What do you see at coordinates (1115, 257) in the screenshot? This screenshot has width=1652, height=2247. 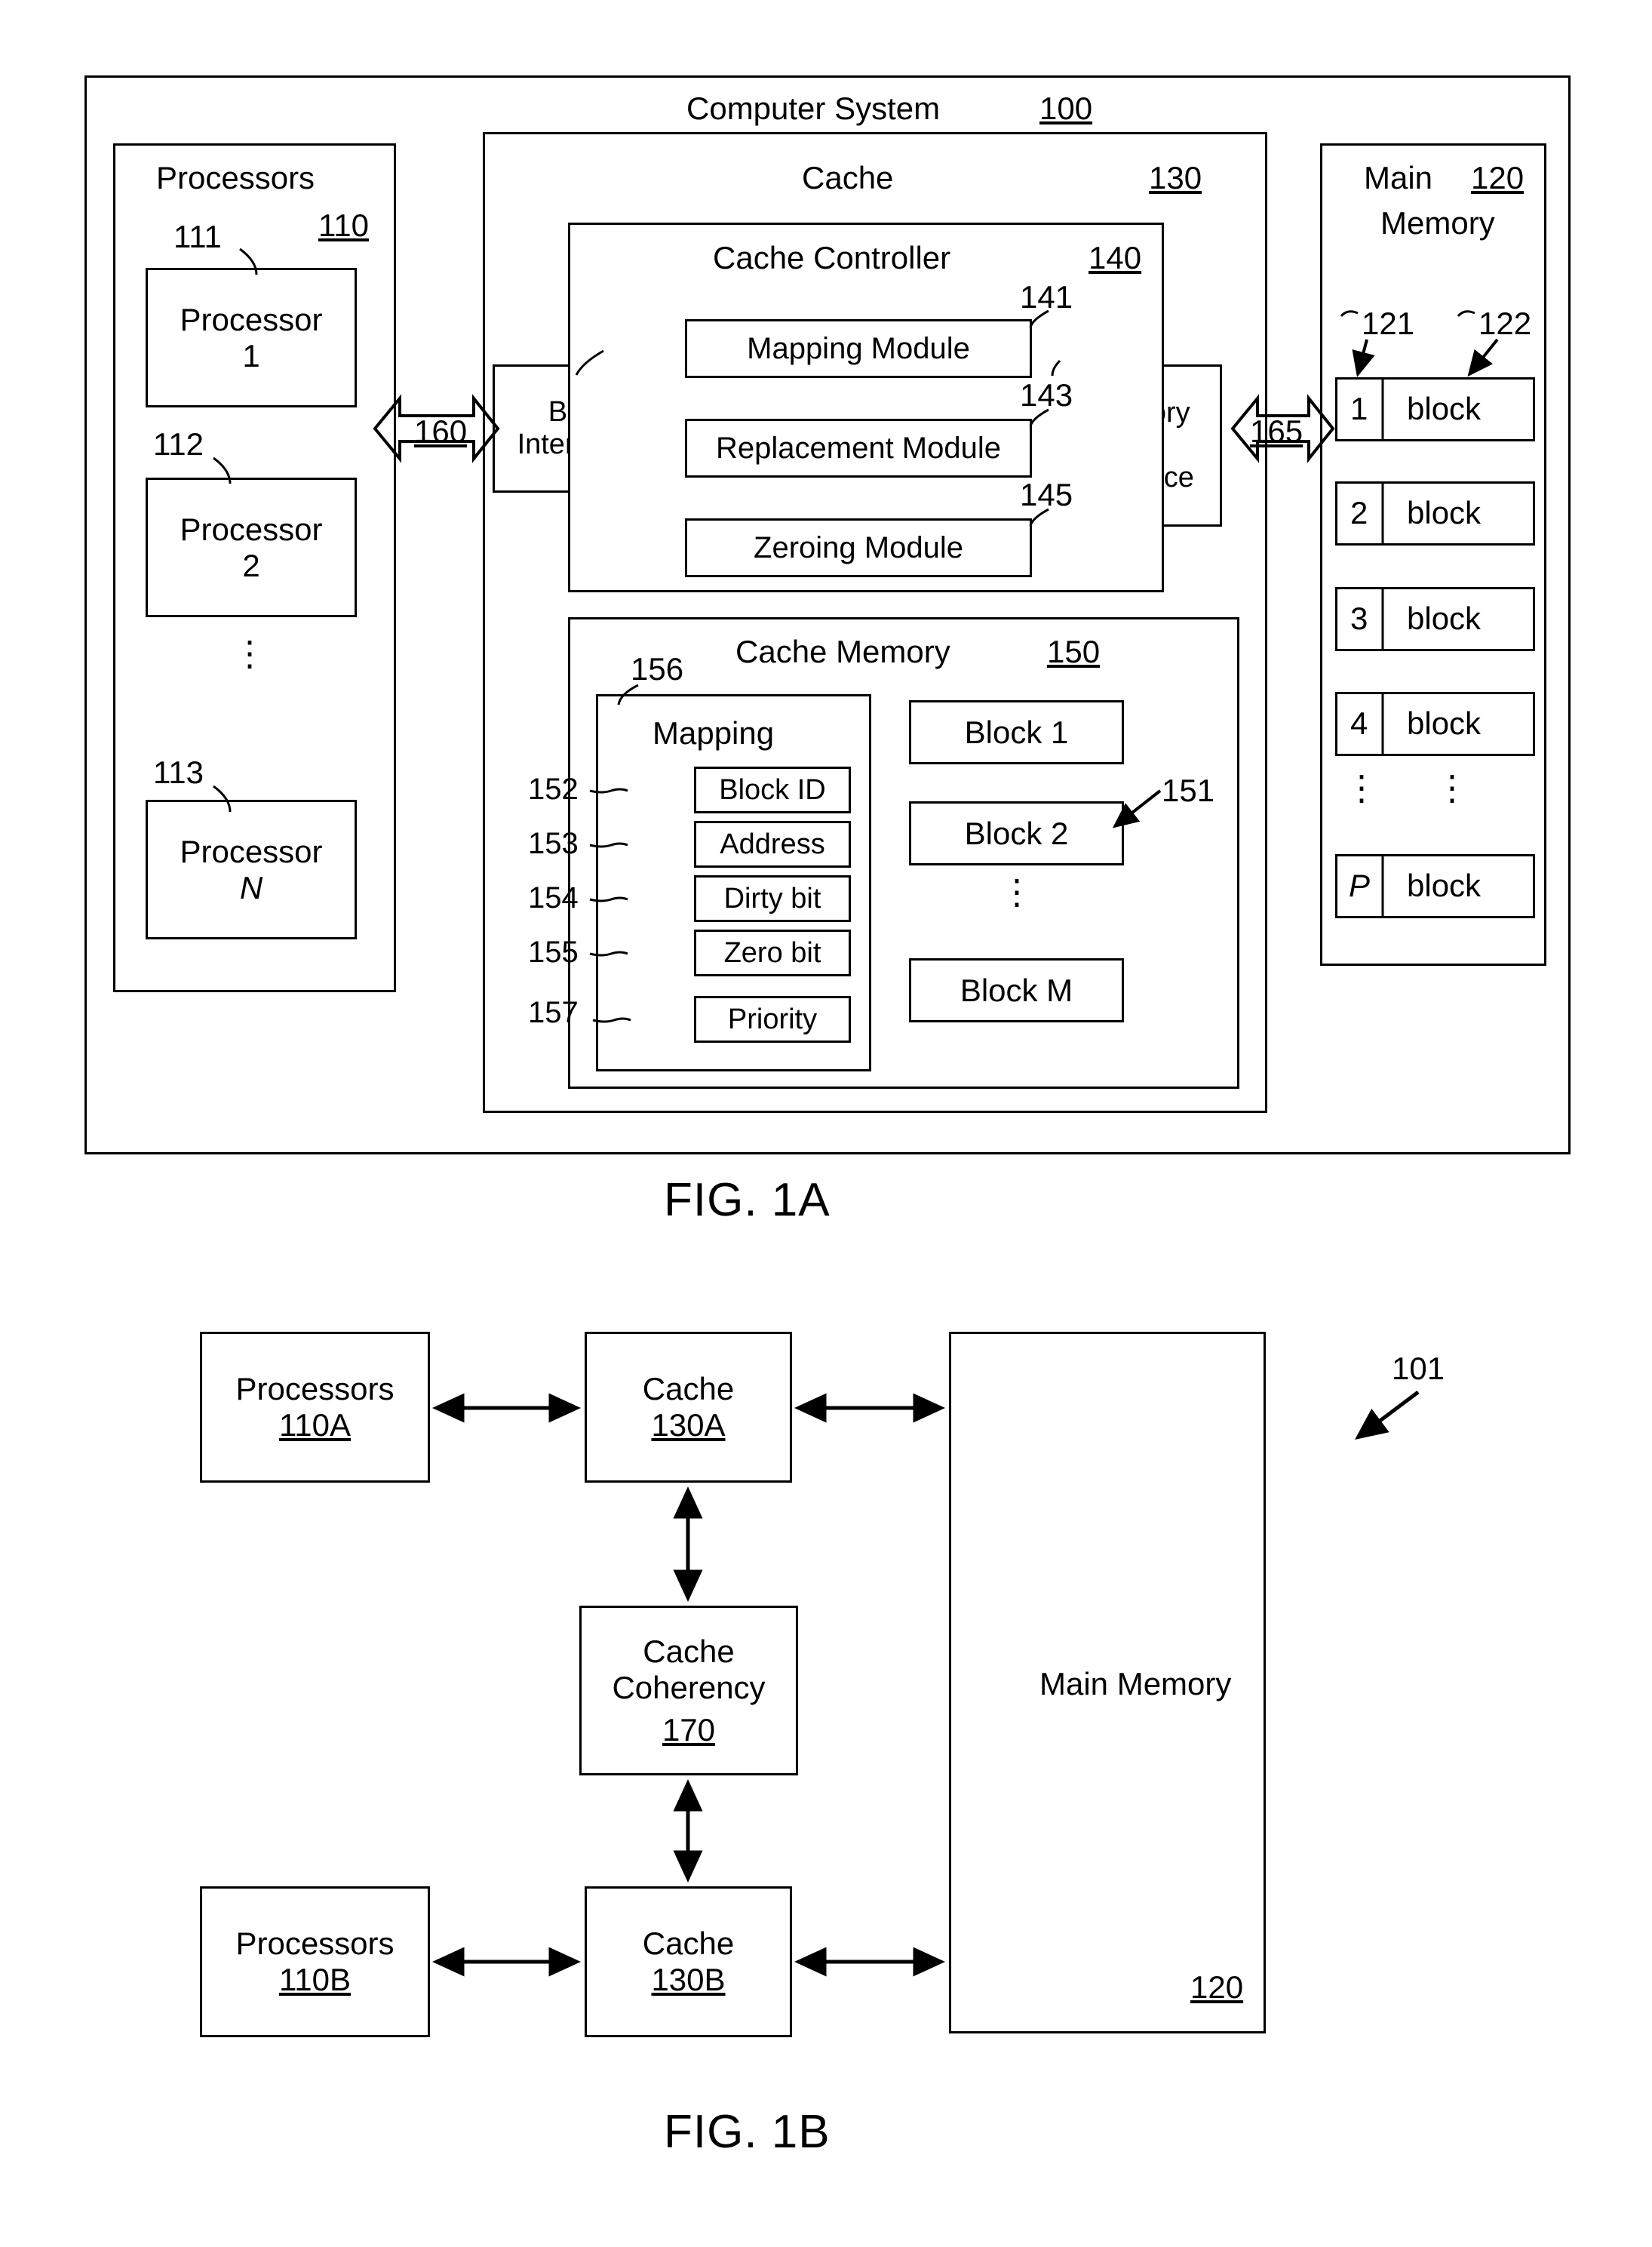 I see `cache-controller-ref: 140` at bounding box center [1115, 257].